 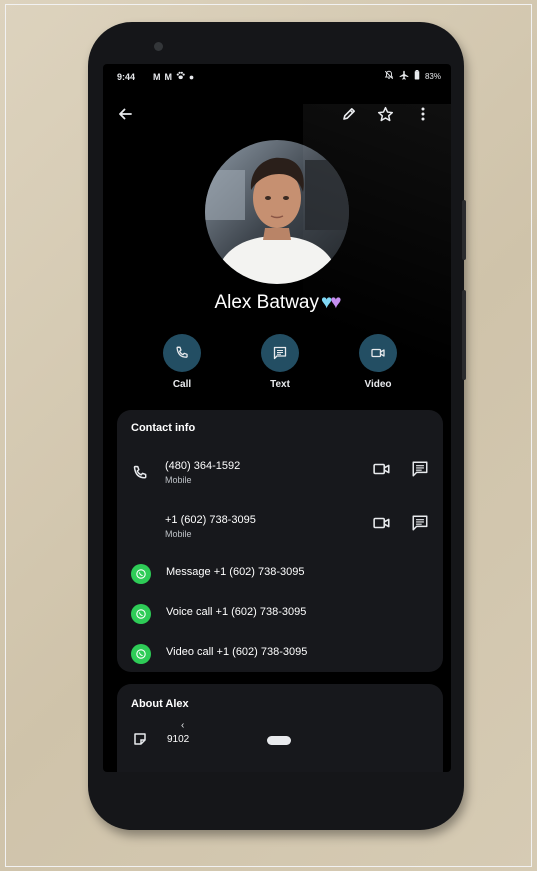 I want to click on name-emoji: ♥♥, so click(x=331, y=302).